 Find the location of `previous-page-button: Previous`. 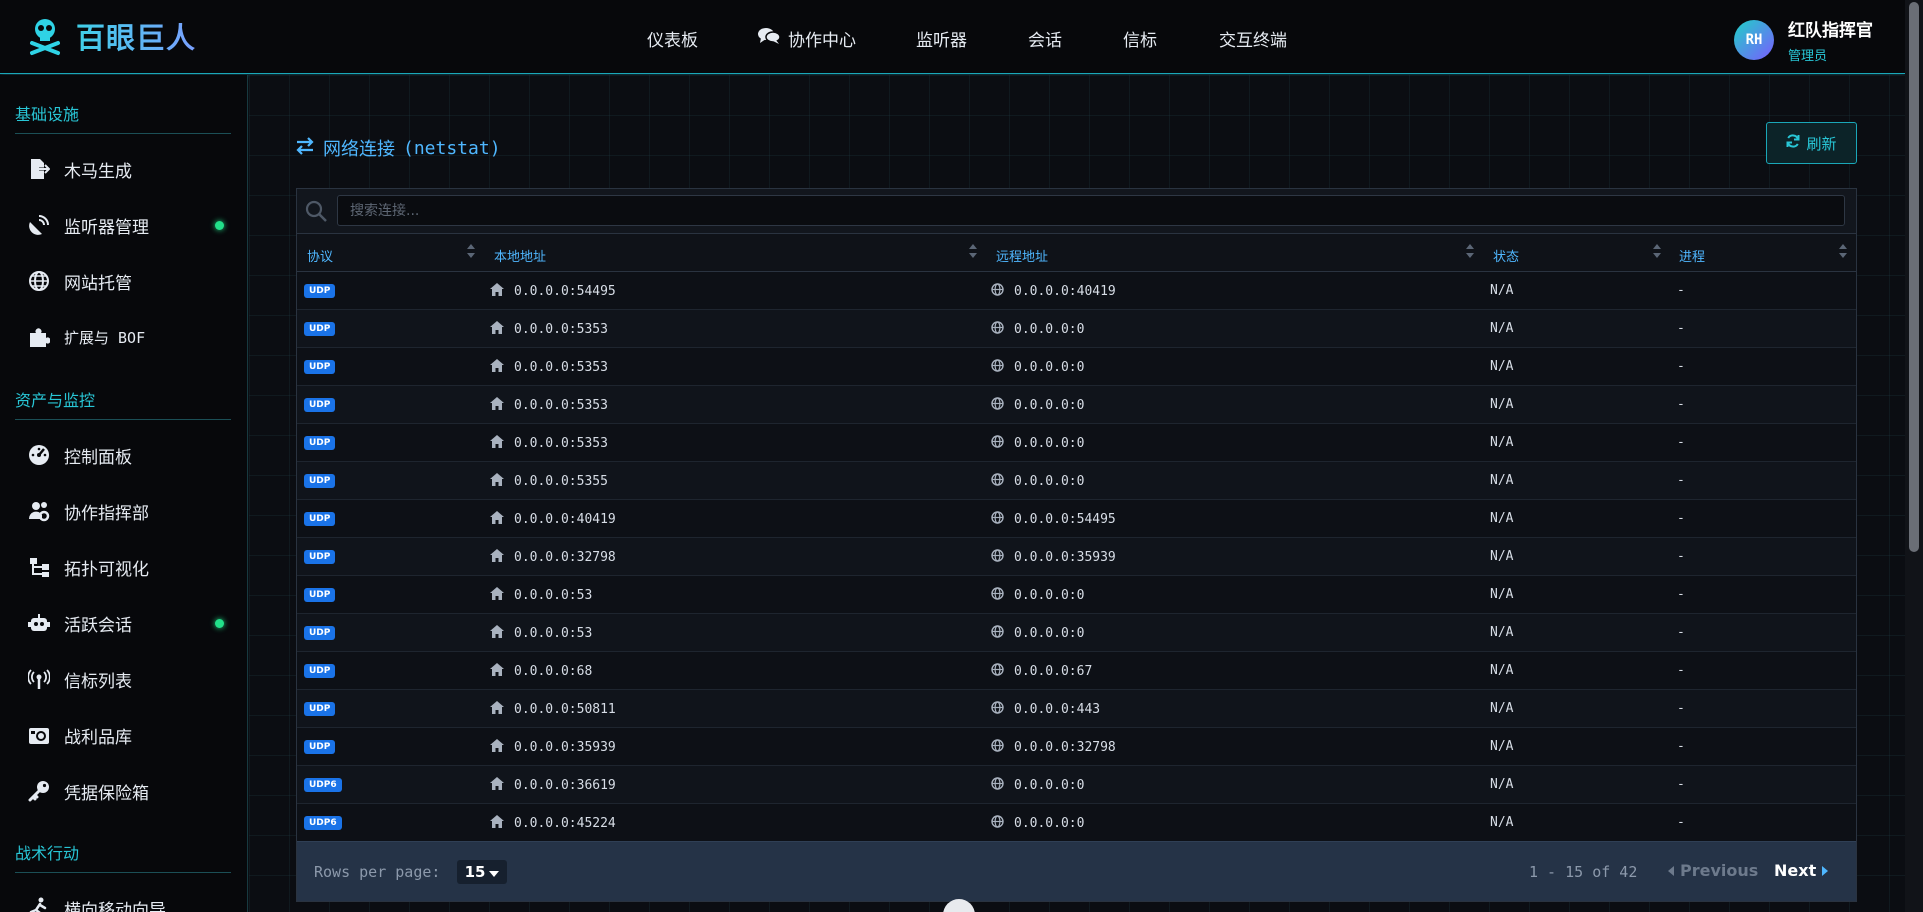

previous-page-button: Previous is located at coordinates (1713, 870).